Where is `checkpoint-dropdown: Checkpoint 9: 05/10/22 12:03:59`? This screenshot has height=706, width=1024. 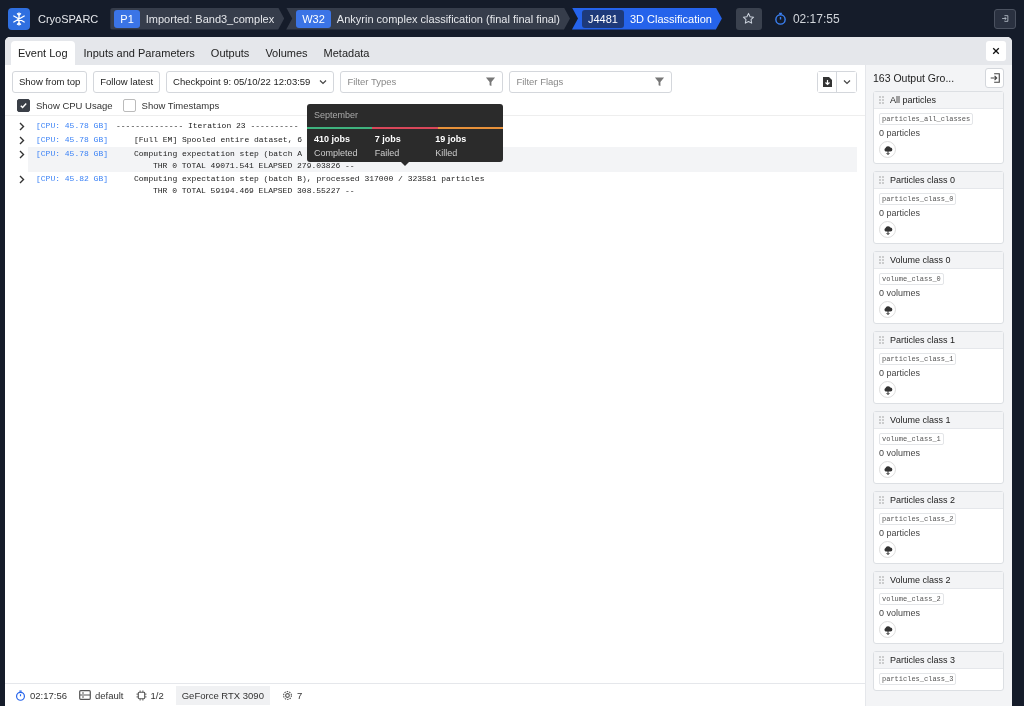 checkpoint-dropdown: Checkpoint 9: 05/10/22 12:03:59 is located at coordinates (250, 81).